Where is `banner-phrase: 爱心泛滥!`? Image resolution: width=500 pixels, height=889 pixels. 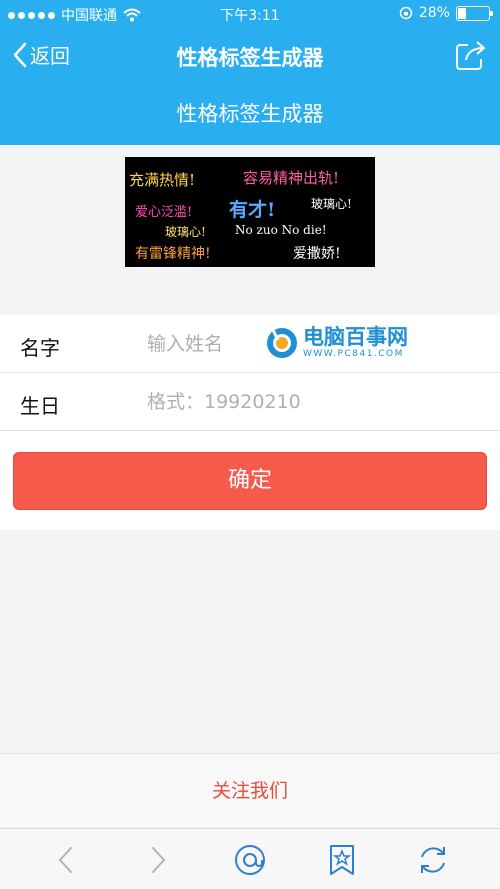 banner-phrase: 爱心泛滥! is located at coordinates (164, 212).